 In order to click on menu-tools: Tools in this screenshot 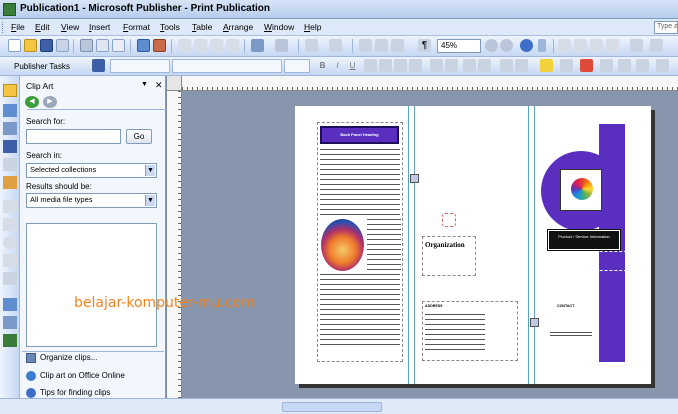, I will do `click(170, 27)`.